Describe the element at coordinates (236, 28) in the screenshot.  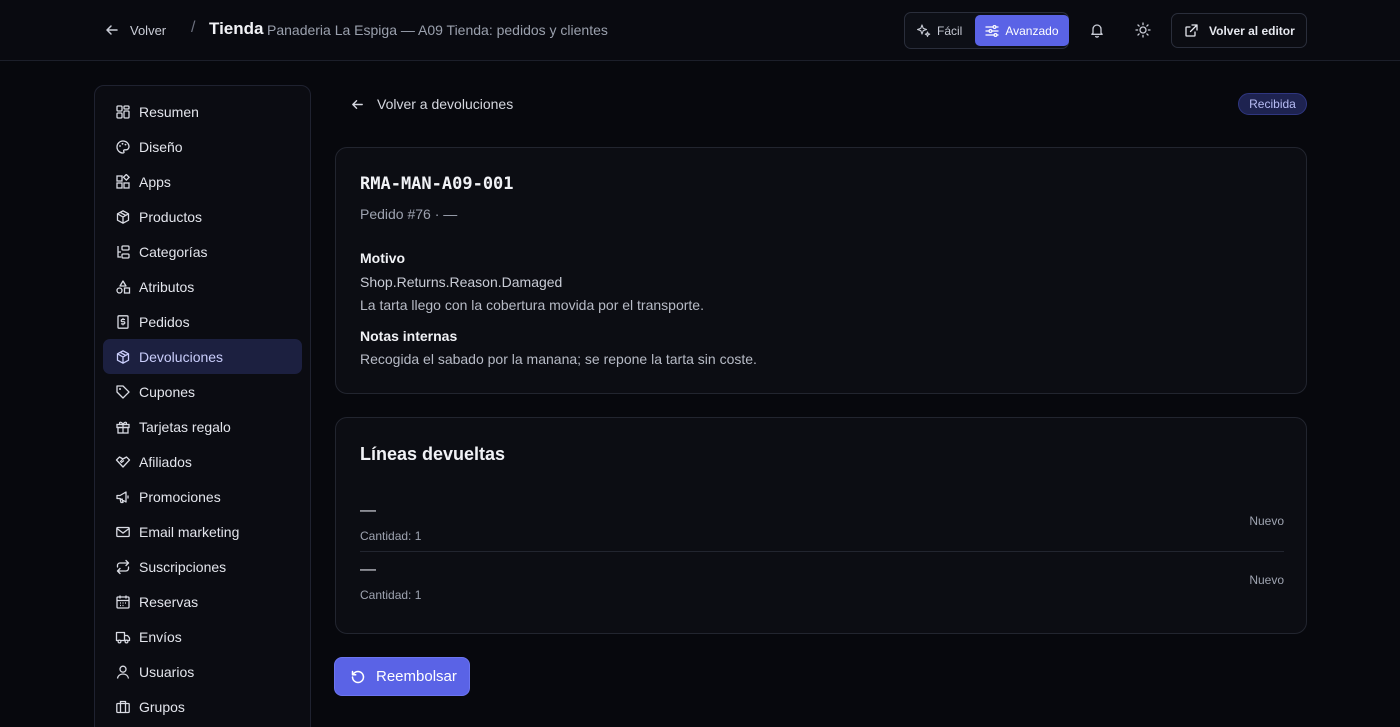
I see `page-title: Tienda` at that location.